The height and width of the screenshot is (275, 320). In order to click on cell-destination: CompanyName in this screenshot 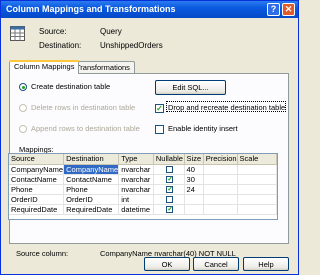, I will do `click(91, 169)`.